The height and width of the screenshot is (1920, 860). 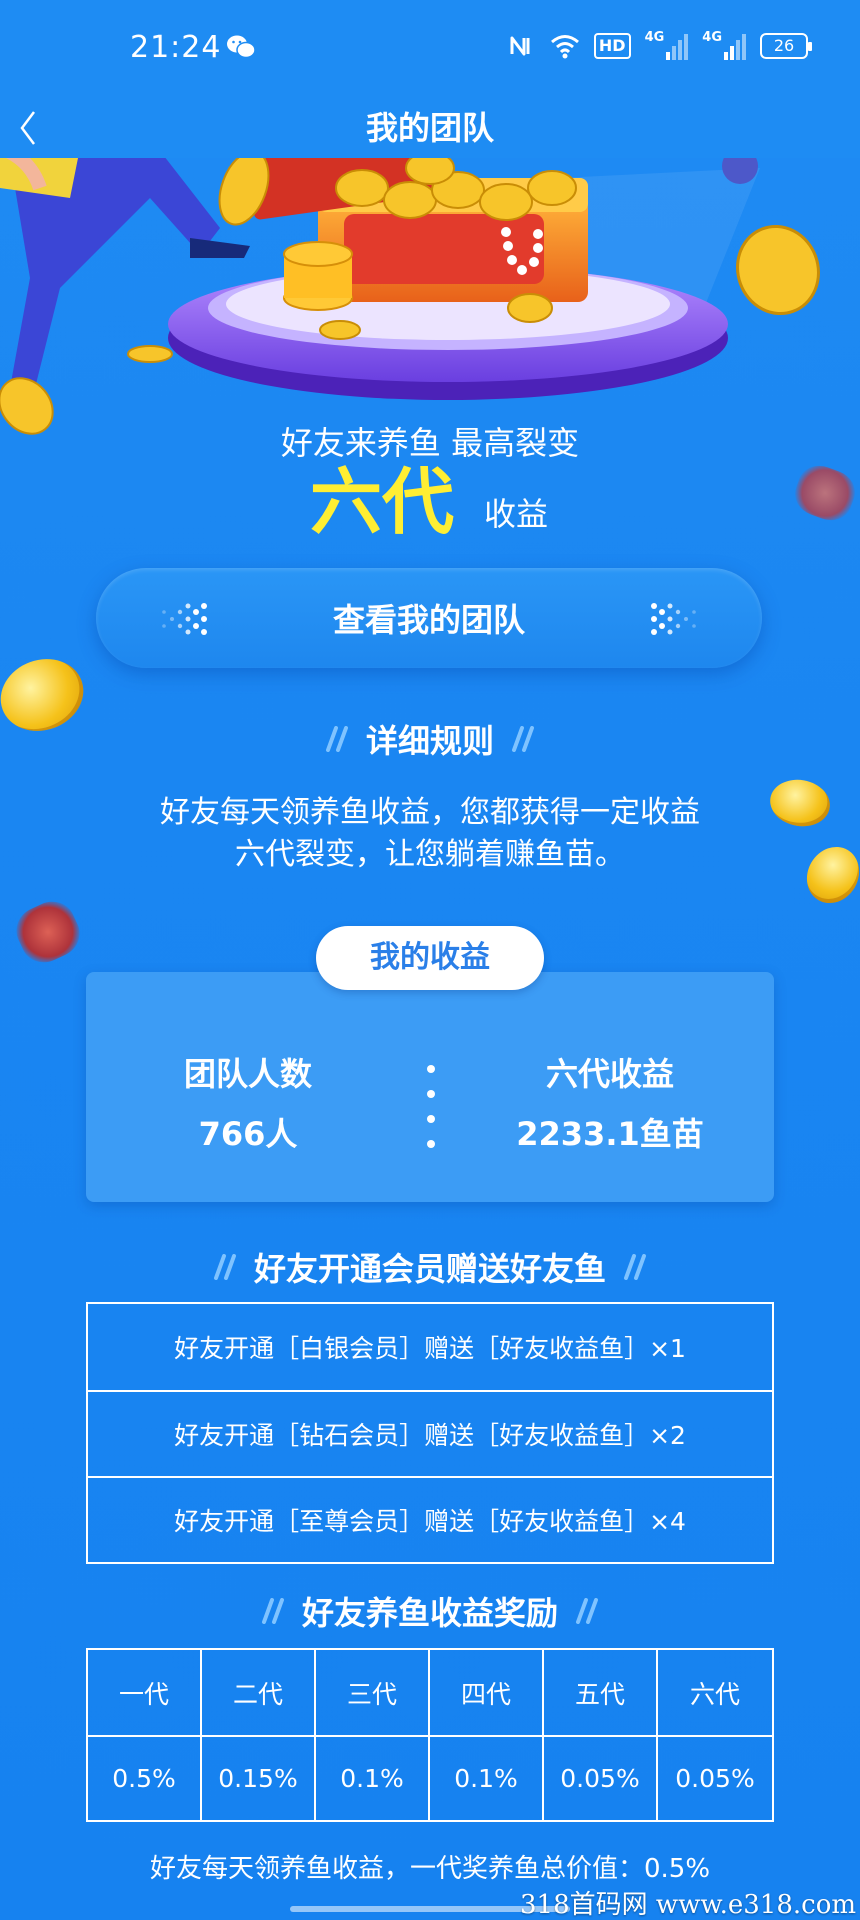 I want to click on red-packet-decoration, so click(x=48, y=932).